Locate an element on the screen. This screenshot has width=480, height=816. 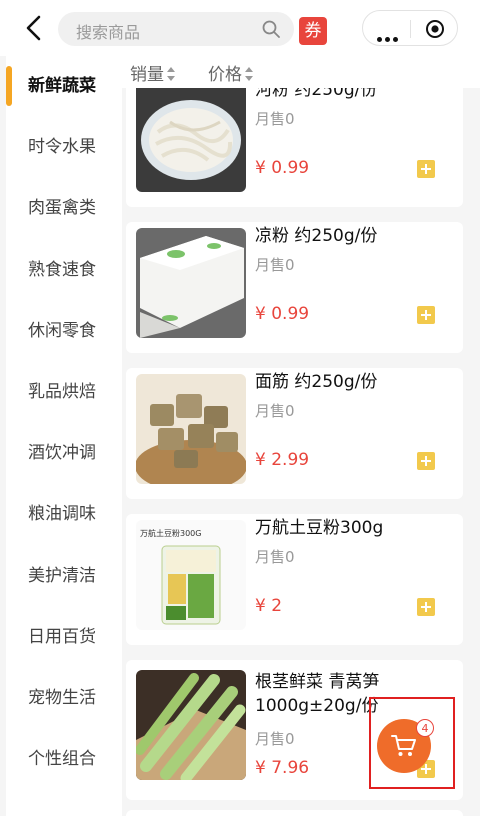
sidebar-item-daily-goods: 日用百货 is located at coordinates (64, 637).